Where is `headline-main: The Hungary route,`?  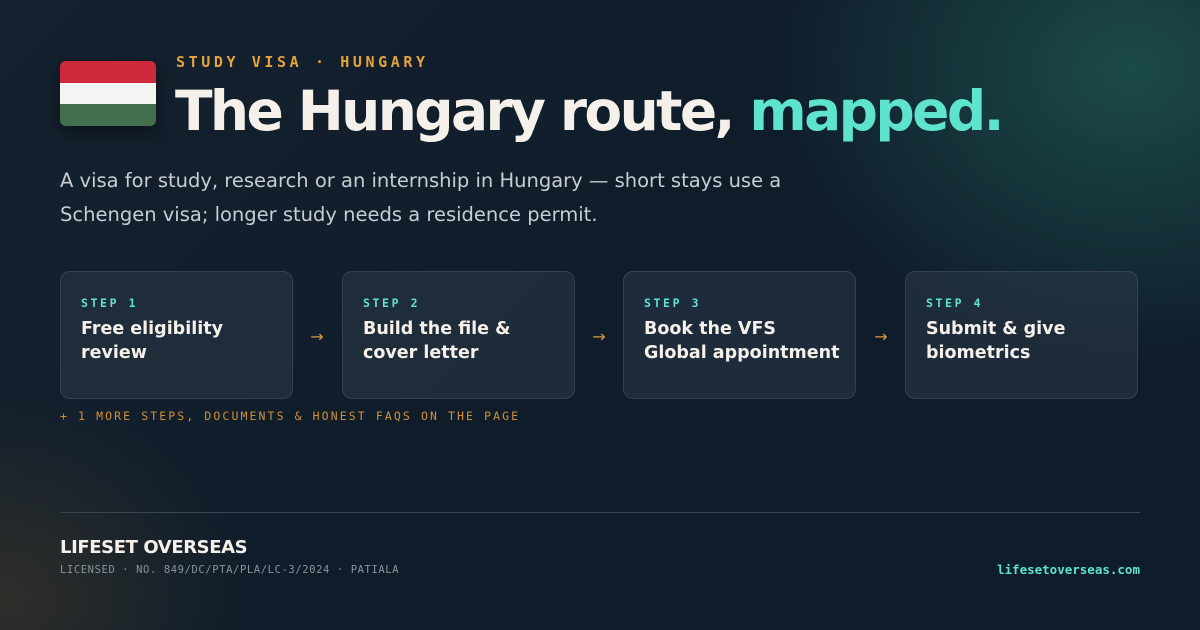 headline-main: The Hungary route, is located at coordinates (462, 111).